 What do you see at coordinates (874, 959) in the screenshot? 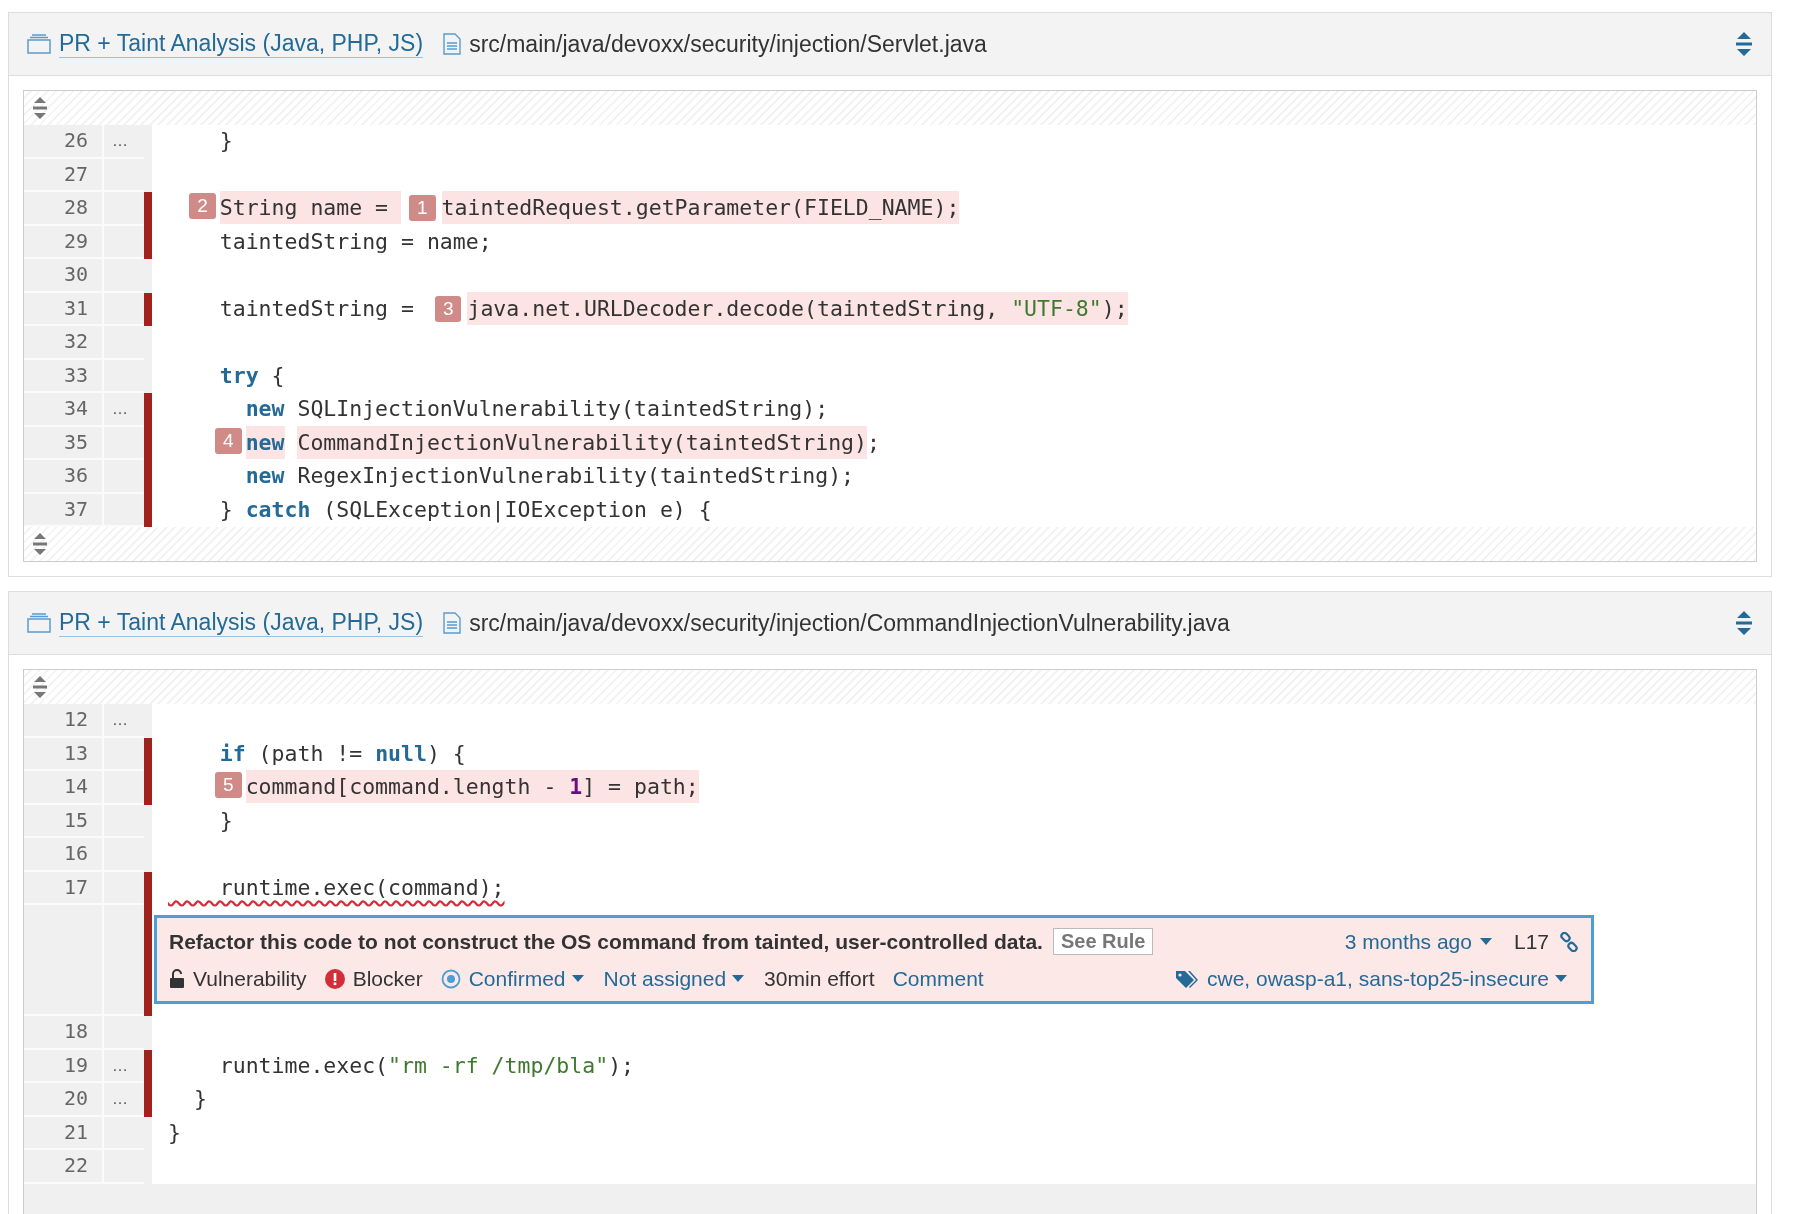
I see `issue-card` at bounding box center [874, 959].